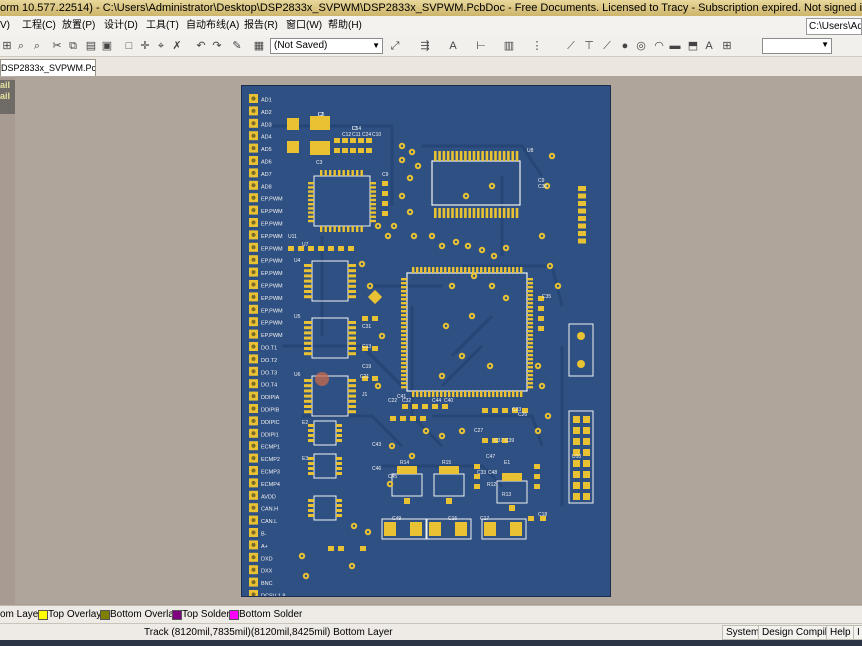 The width and height of the screenshot is (862, 646). I want to click on menu-help: 帮助(H), so click(345, 26).